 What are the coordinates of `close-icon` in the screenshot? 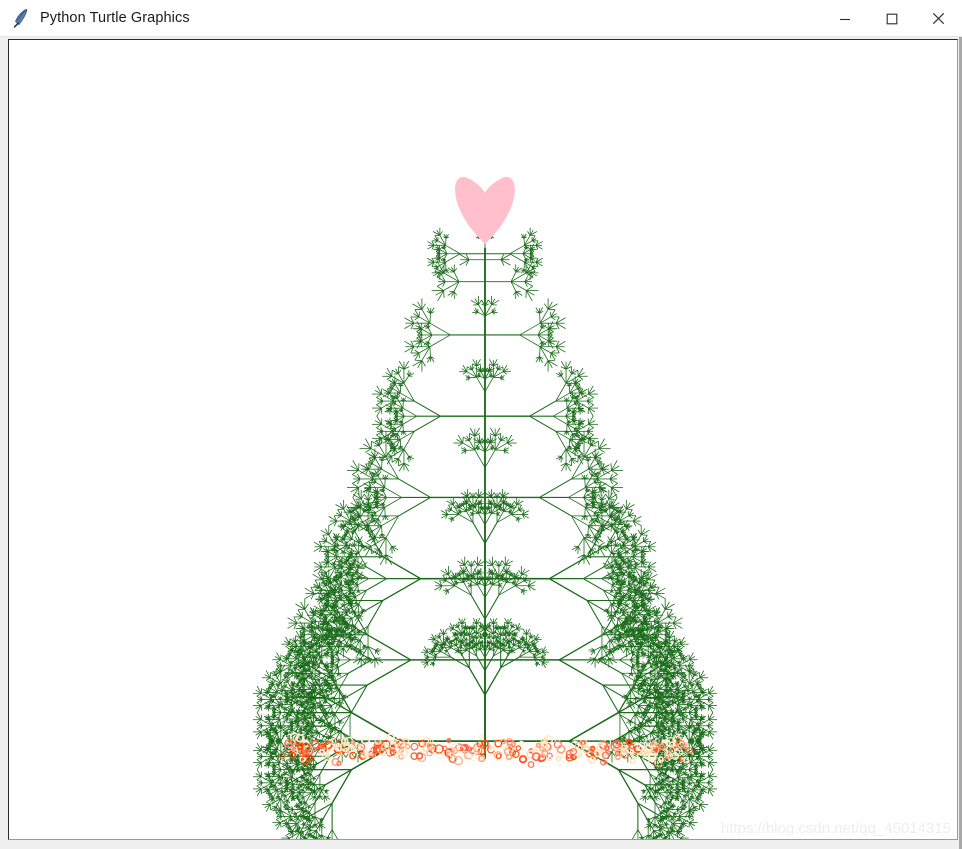 It's located at (938, 18).